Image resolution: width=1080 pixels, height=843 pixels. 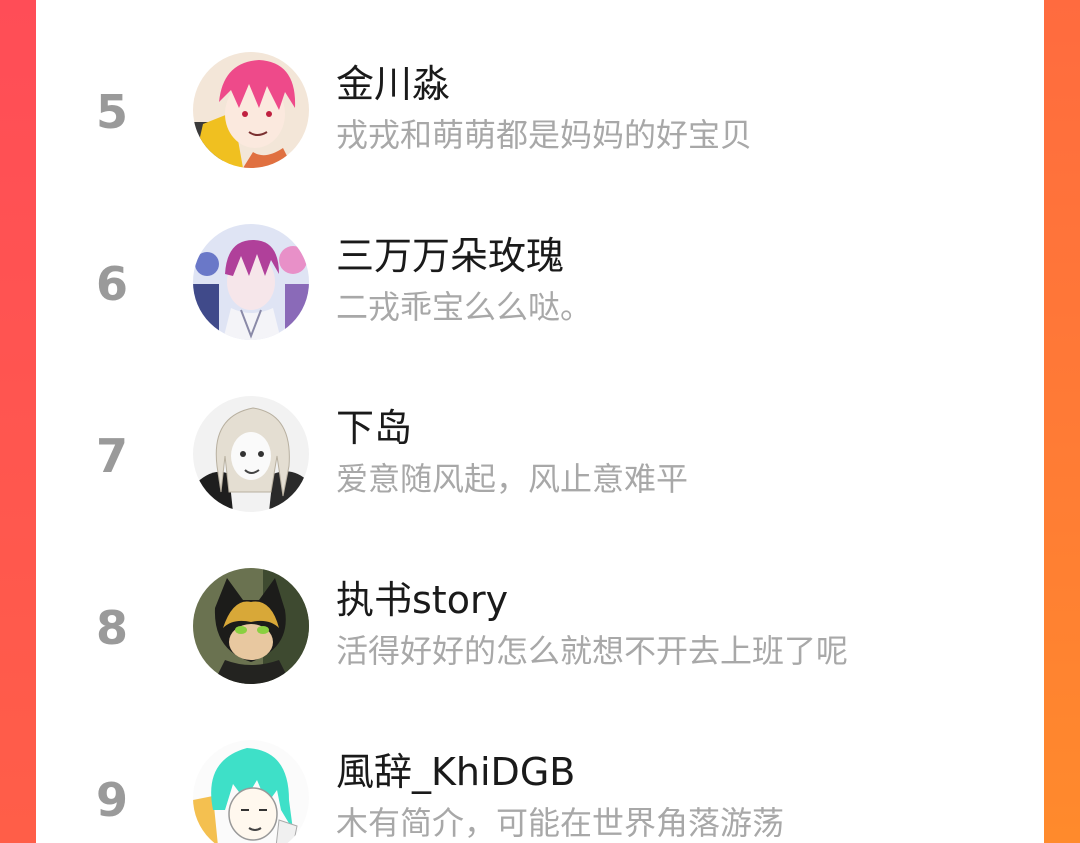 What do you see at coordinates (455, 772) in the screenshot?
I see `user-name: 風辞_KhiDGB` at bounding box center [455, 772].